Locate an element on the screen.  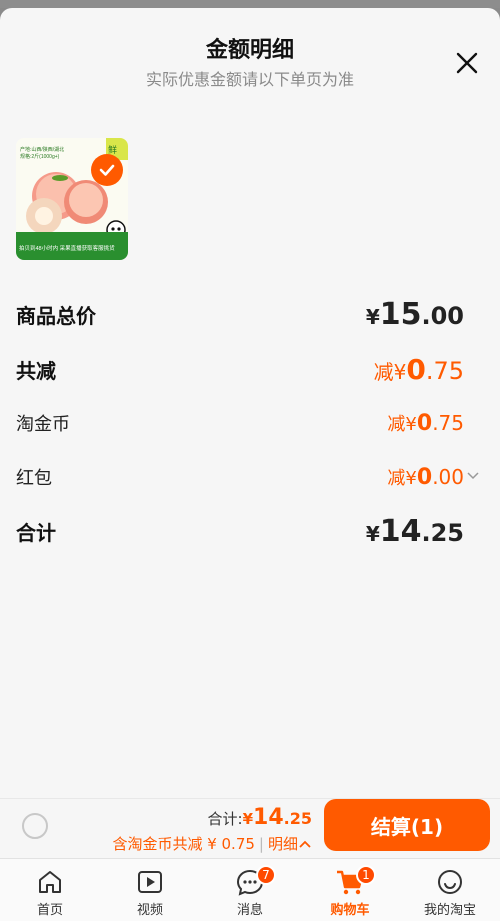
checkout-bar: 合计: ¥ 14 .25 含淘金币共减 ¥ 0.75 | 明细 结算(1) is located at coordinates (250, 828).